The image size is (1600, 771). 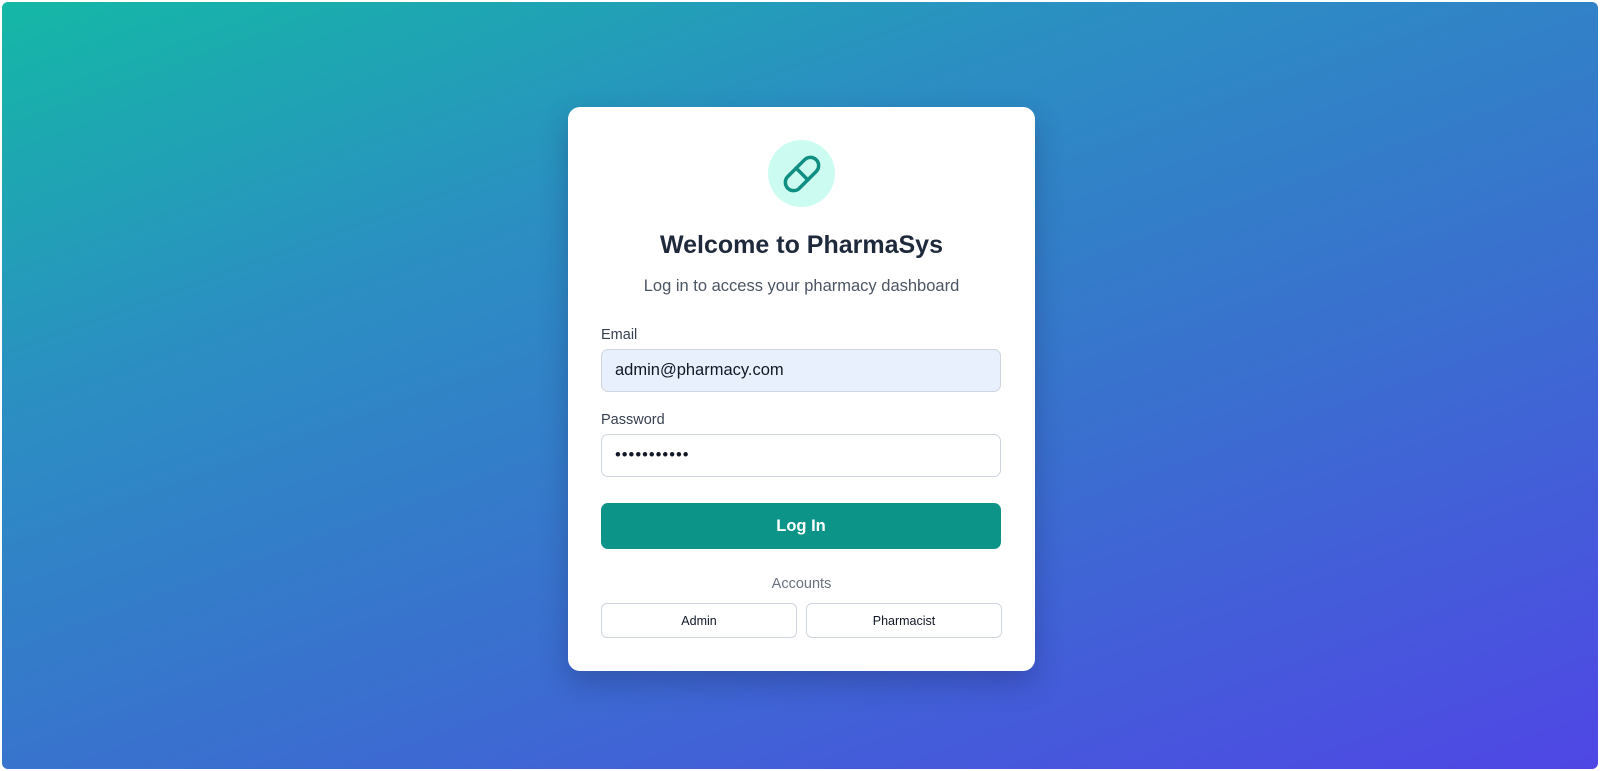 What do you see at coordinates (904, 620) in the screenshot?
I see `pharmacist-account-button: Pharmacist` at bounding box center [904, 620].